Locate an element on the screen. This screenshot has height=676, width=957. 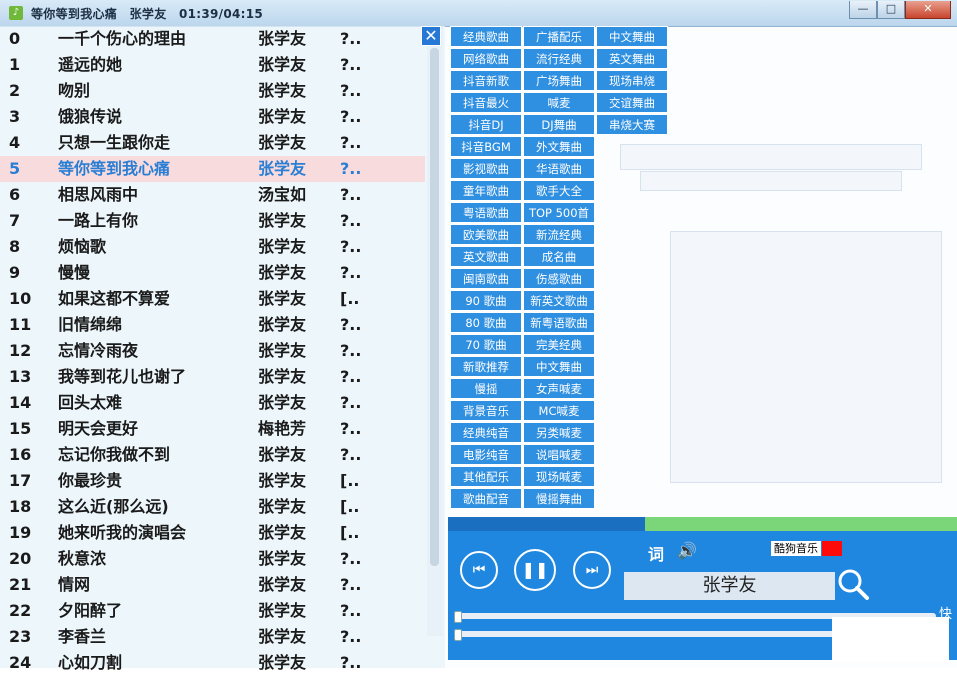
category-button: 歌曲配音 is located at coordinates (486, 498).